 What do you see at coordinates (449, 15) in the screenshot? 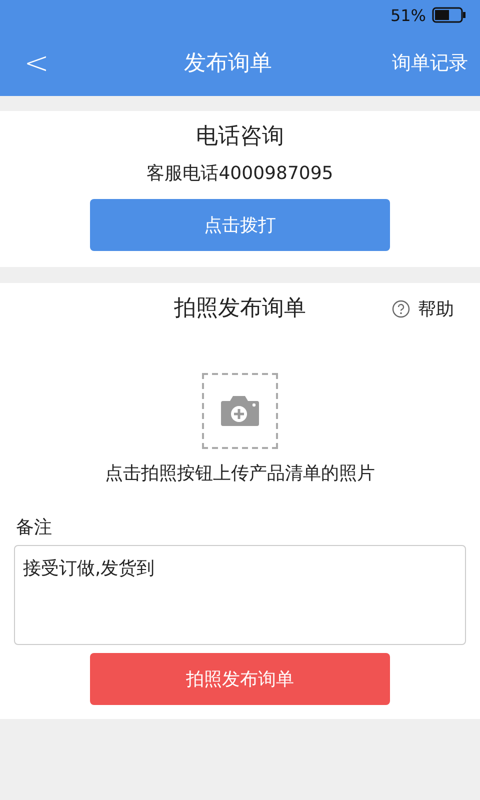
I see `battery-icon` at bounding box center [449, 15].